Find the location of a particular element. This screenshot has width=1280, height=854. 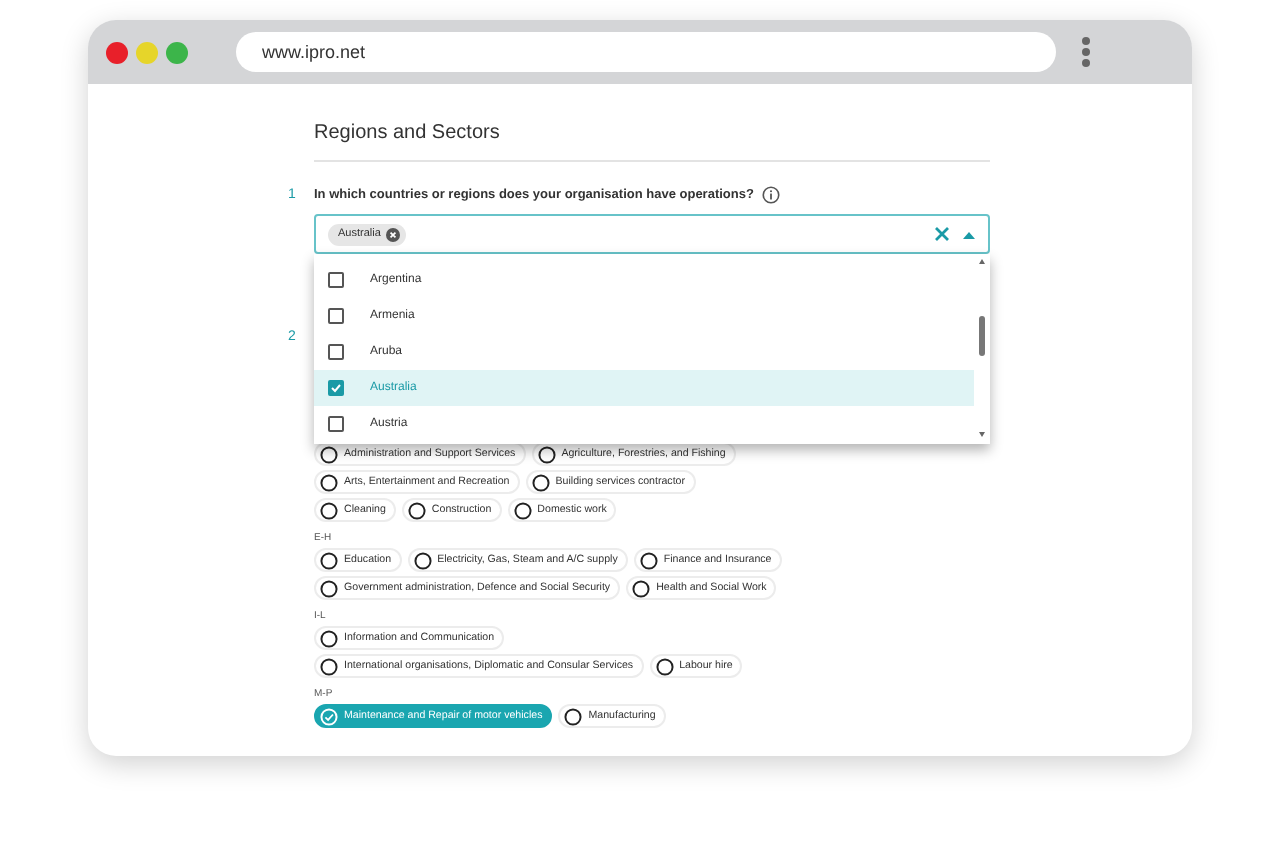

minimize-dot-icon is located at coordinates (147, 52).